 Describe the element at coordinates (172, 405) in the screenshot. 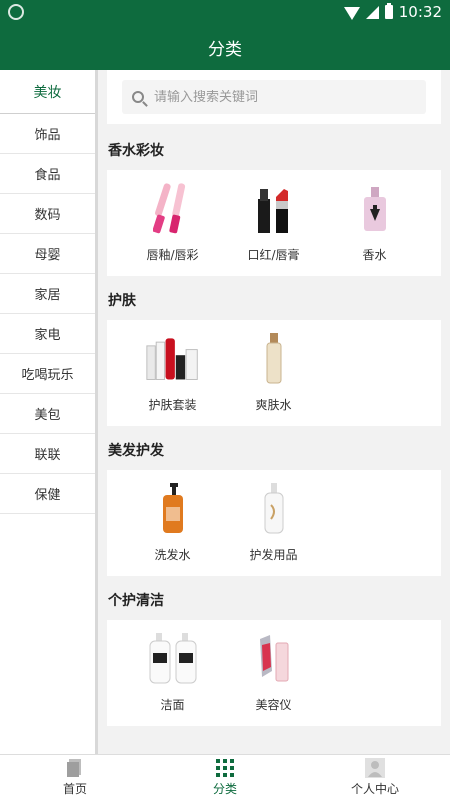

I see `category-label: 护肤套装` at that location.